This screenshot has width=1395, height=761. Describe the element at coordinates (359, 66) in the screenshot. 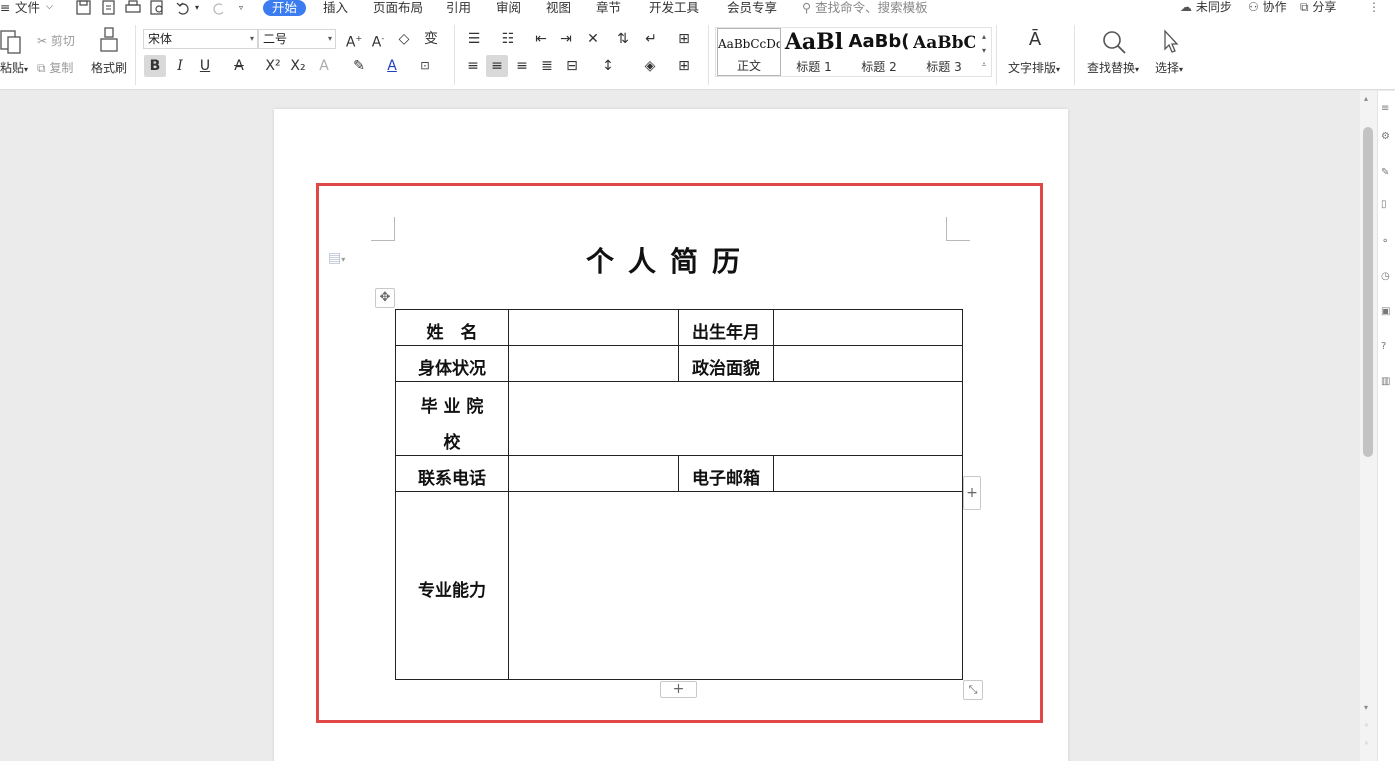

I see `highlight-icon: ✎` at that location.